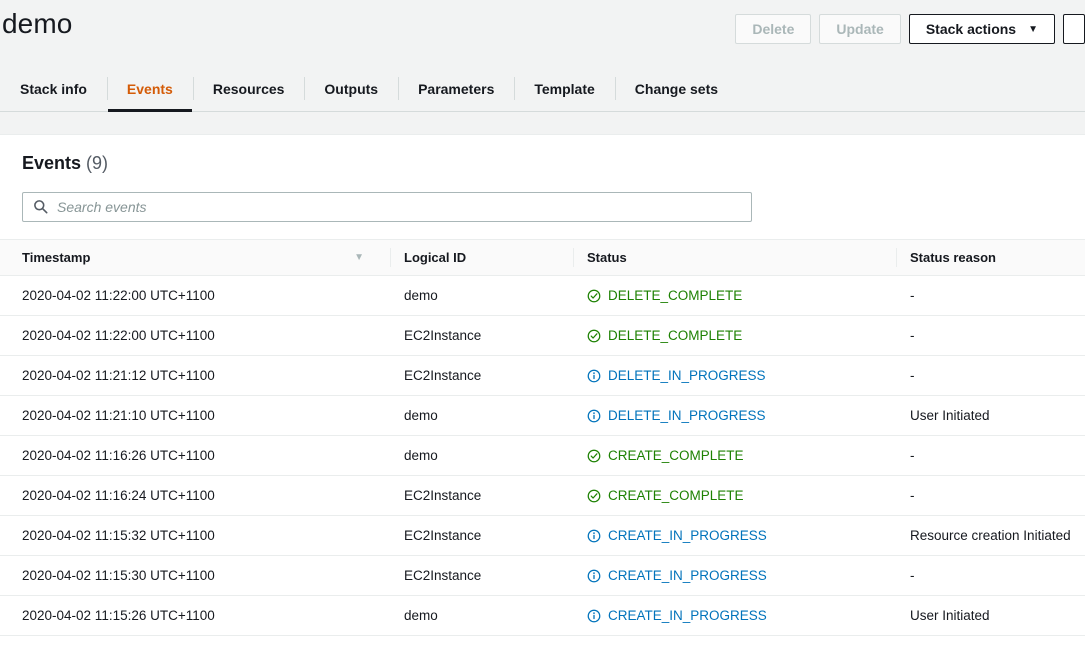  Describe the element at coordinates (195, 615) in the screenshot. I see `cell-timestamp: 2020-04-02 11:15:26 UTC+1100` at that location.